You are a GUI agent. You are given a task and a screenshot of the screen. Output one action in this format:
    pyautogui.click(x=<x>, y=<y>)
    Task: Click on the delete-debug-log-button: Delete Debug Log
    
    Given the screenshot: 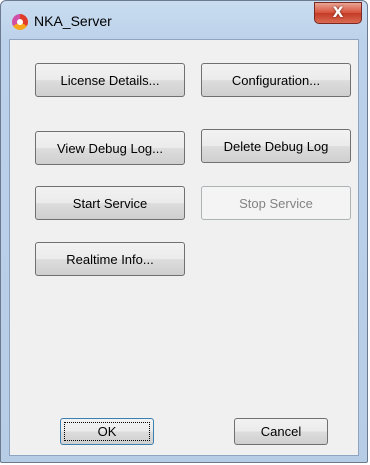 What is the action you would take?
    pyautogui.click(x=276, y=146)
    